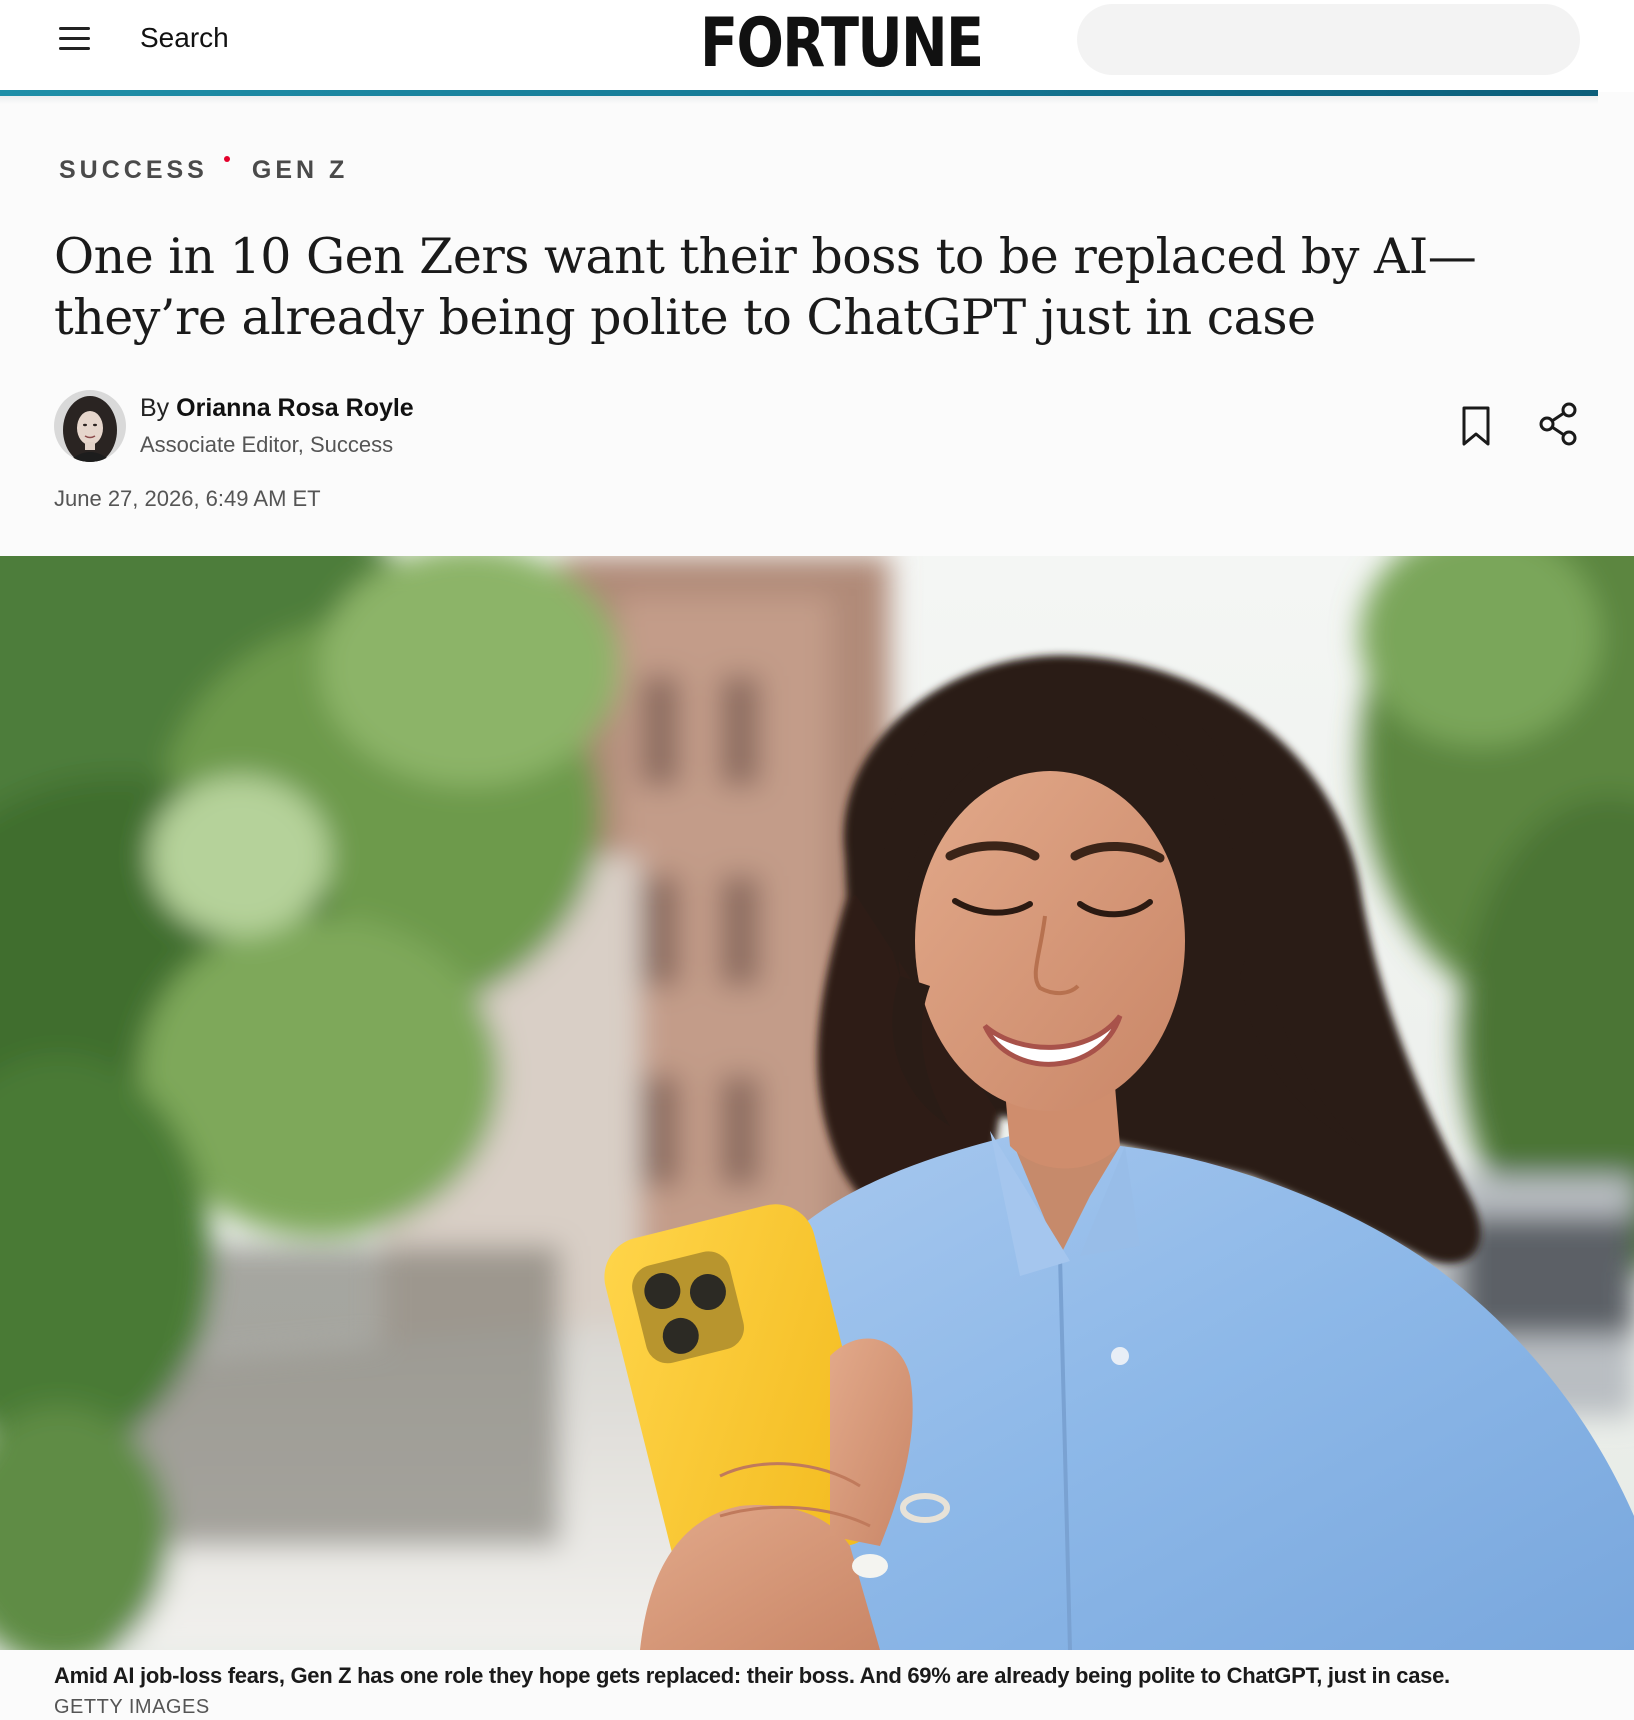 The width and height of the screenshot is (1634, 1720). I want to click on header-rule-shadow, so click(799, 100).